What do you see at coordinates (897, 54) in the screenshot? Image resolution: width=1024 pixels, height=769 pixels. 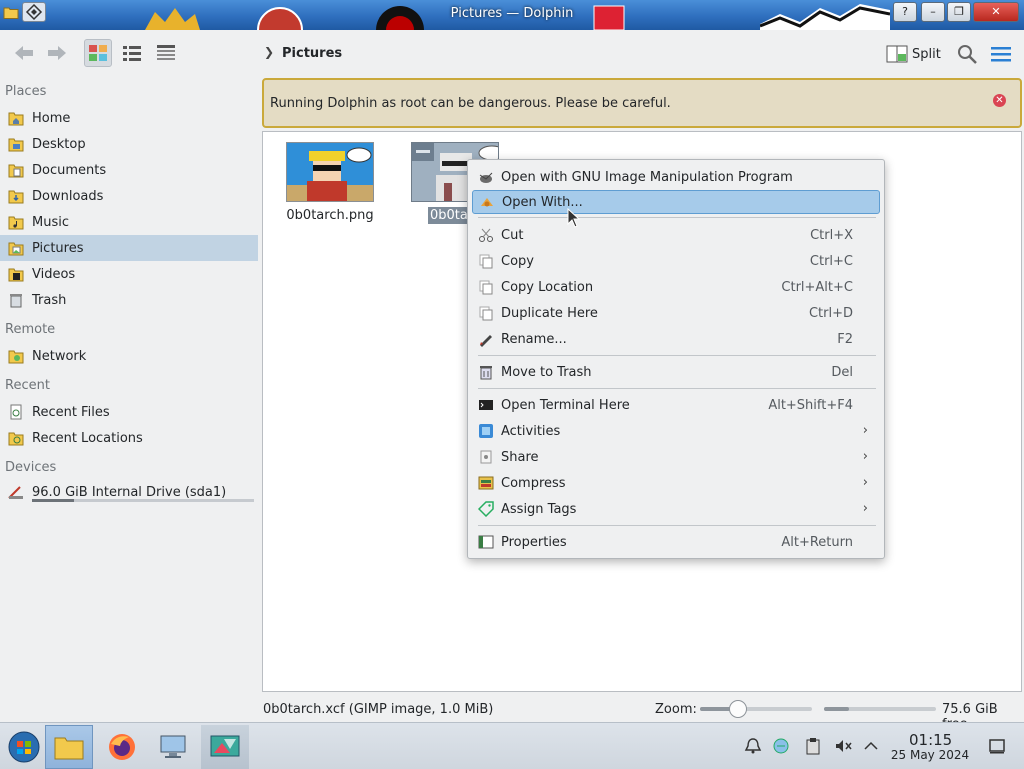 I see `split-view-icon` at bounding box center [897, 54].